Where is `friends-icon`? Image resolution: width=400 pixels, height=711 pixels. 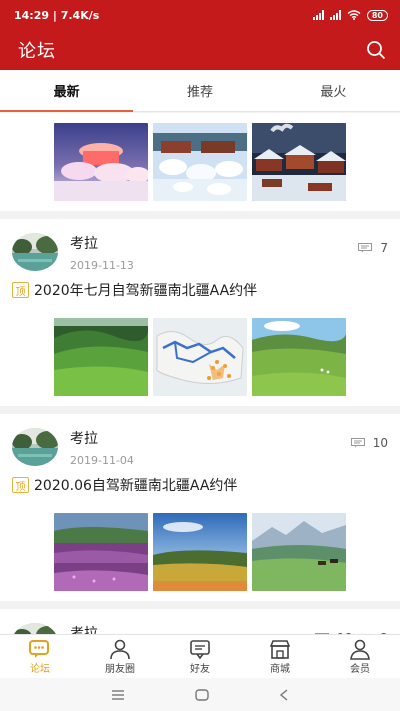 friends-icon is located at coordinates (200, 650).